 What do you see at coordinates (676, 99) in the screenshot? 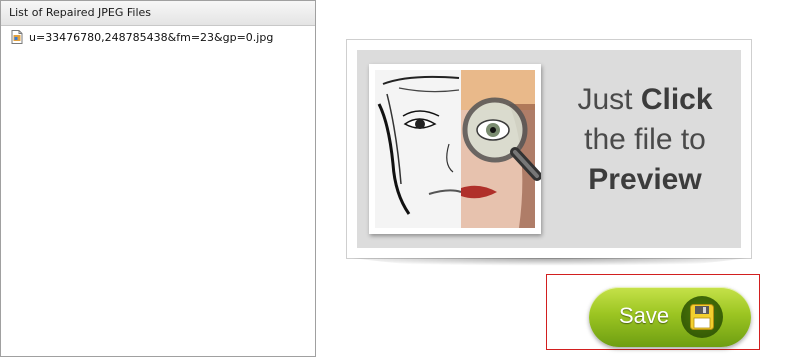
I see `preview-text-click: Click` at bounding box center [676, 99].